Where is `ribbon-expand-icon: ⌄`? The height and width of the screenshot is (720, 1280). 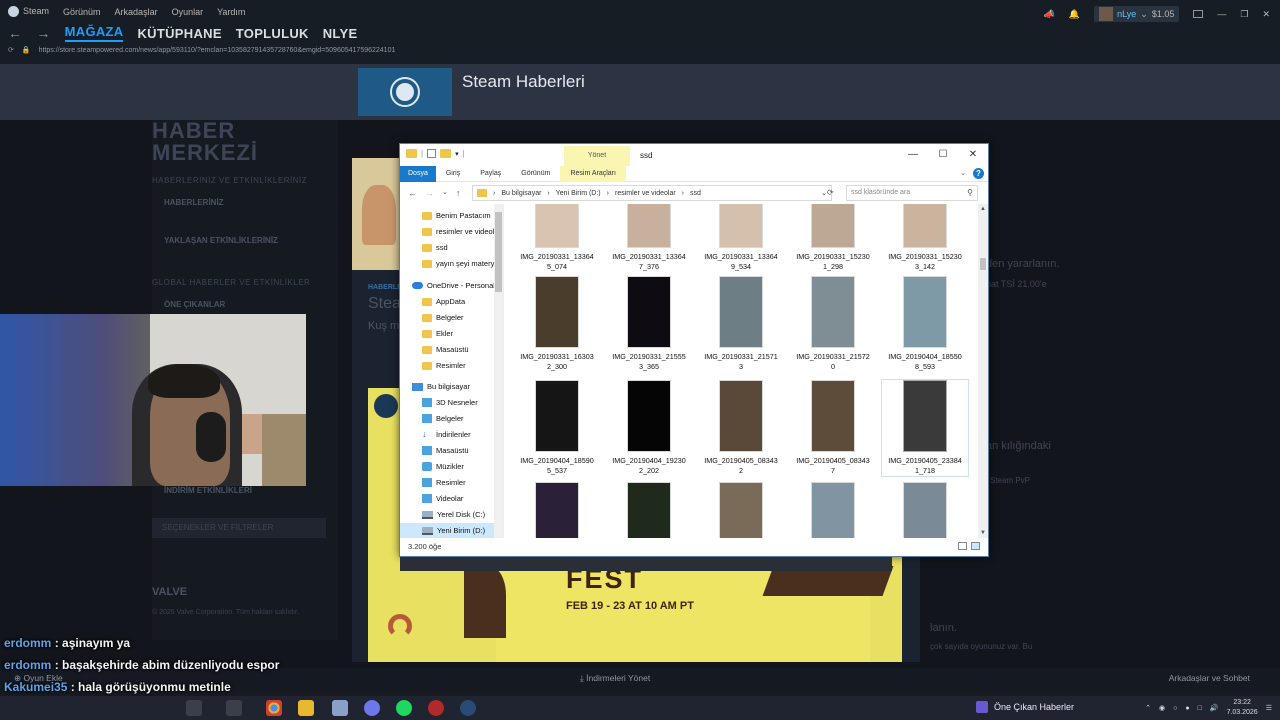 ribbon-expand-icon: ⌄ is located at coordinates (963, 173).